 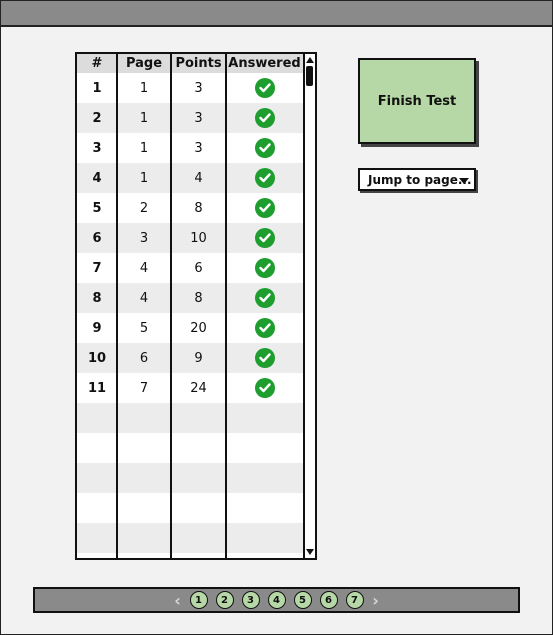 What do you see at coordinates (310, 552) in the screenshot?
I see `scroll-down-arrow-icon` at bounding box center [310, 552].